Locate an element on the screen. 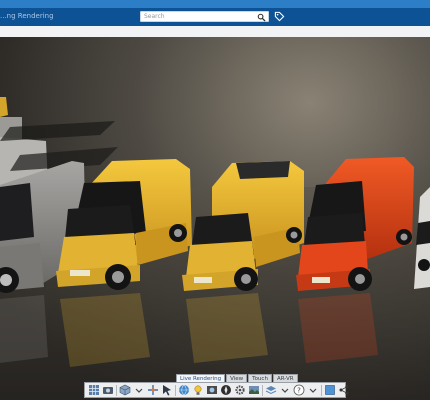 The width and height of the screenshot is (430, 400). camera-icon is located at coordinates (108, 390).